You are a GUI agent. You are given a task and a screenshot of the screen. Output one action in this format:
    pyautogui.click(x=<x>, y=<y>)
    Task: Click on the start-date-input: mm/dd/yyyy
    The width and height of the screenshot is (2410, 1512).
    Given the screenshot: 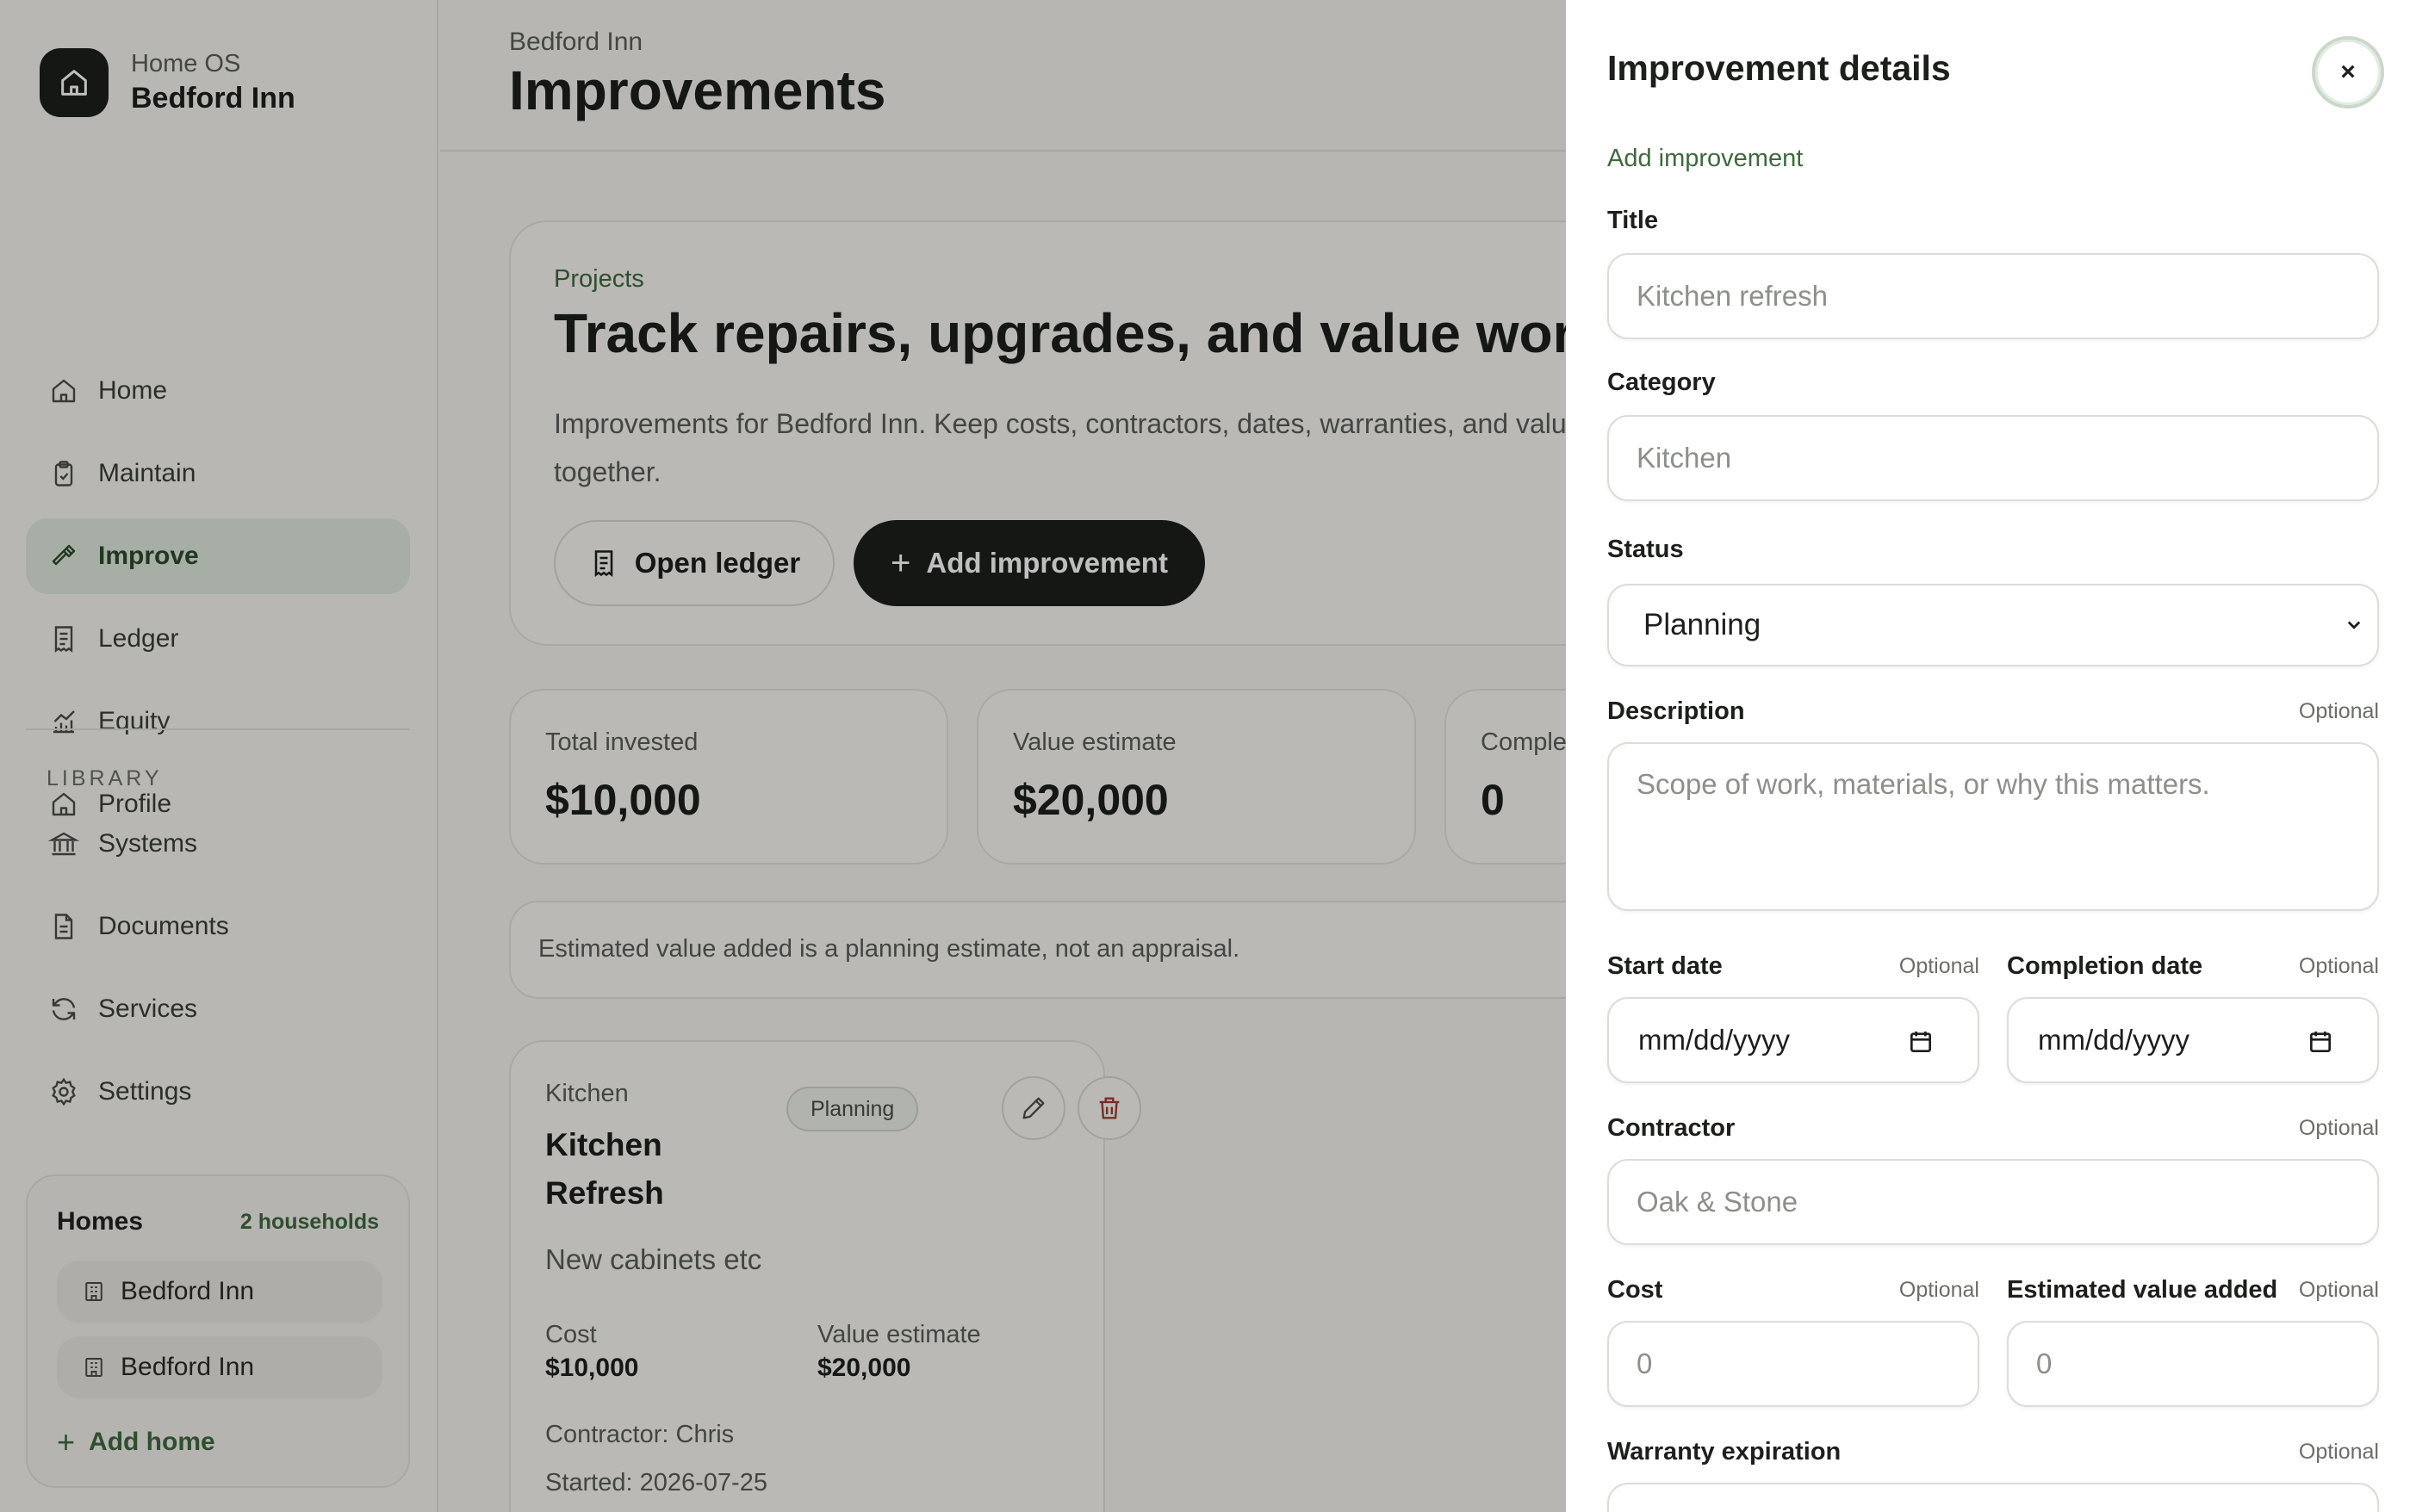 What is the action you would take?
    pyautogui.click(x=1793, y=1040)
    